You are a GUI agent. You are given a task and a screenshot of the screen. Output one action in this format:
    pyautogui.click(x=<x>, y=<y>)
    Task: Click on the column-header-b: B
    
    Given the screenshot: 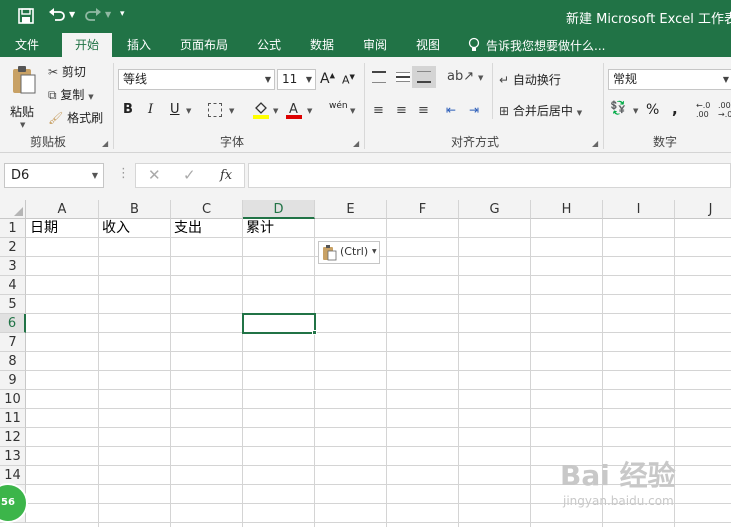 What is the action you would take?
    pyautogui.click(x=135, y=209)
    